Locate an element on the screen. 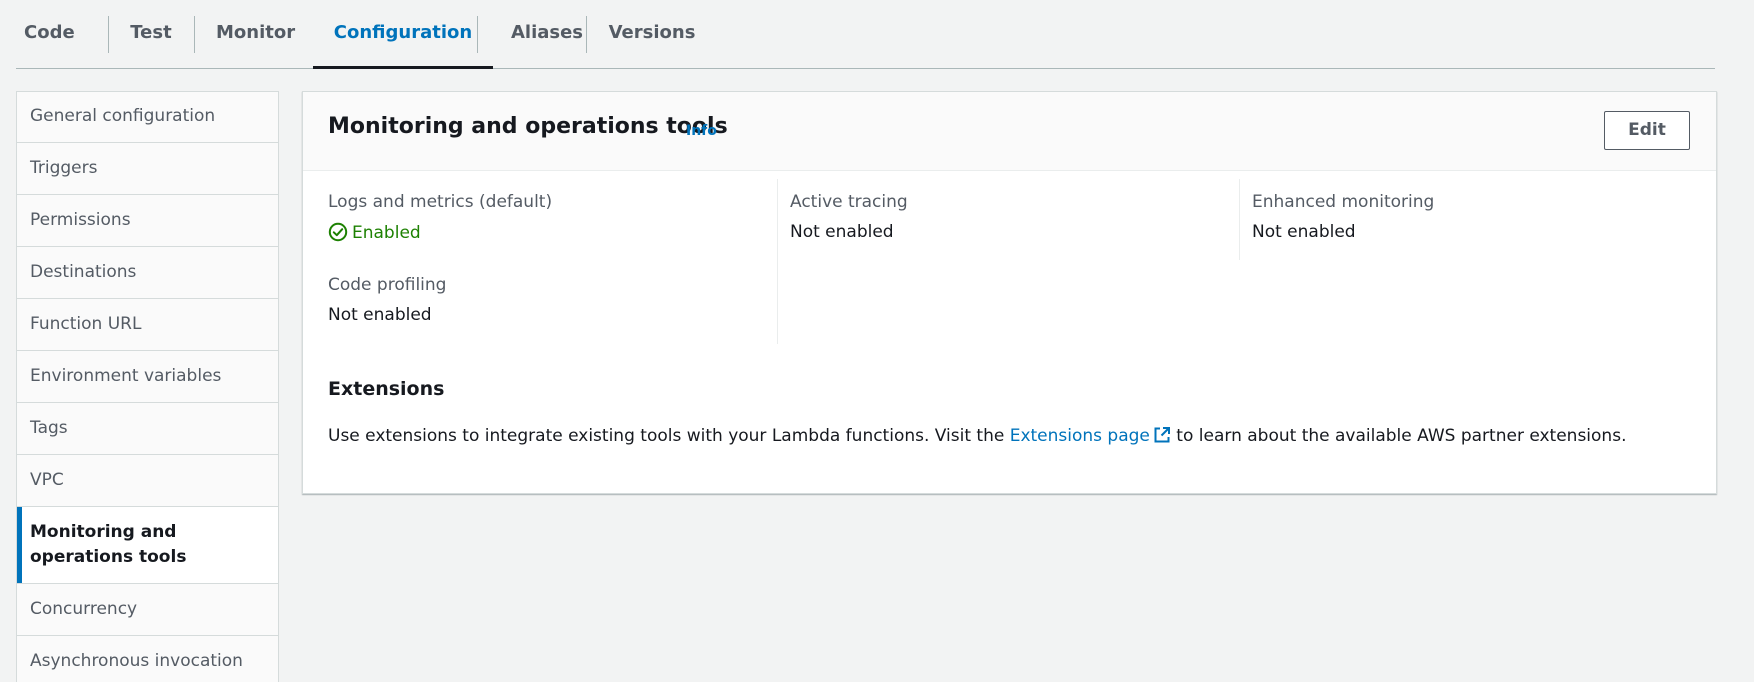 The width and height of the screenshot is (1754, 682). logs-metrics-value: Enabled is located at coordinates (386, 233).